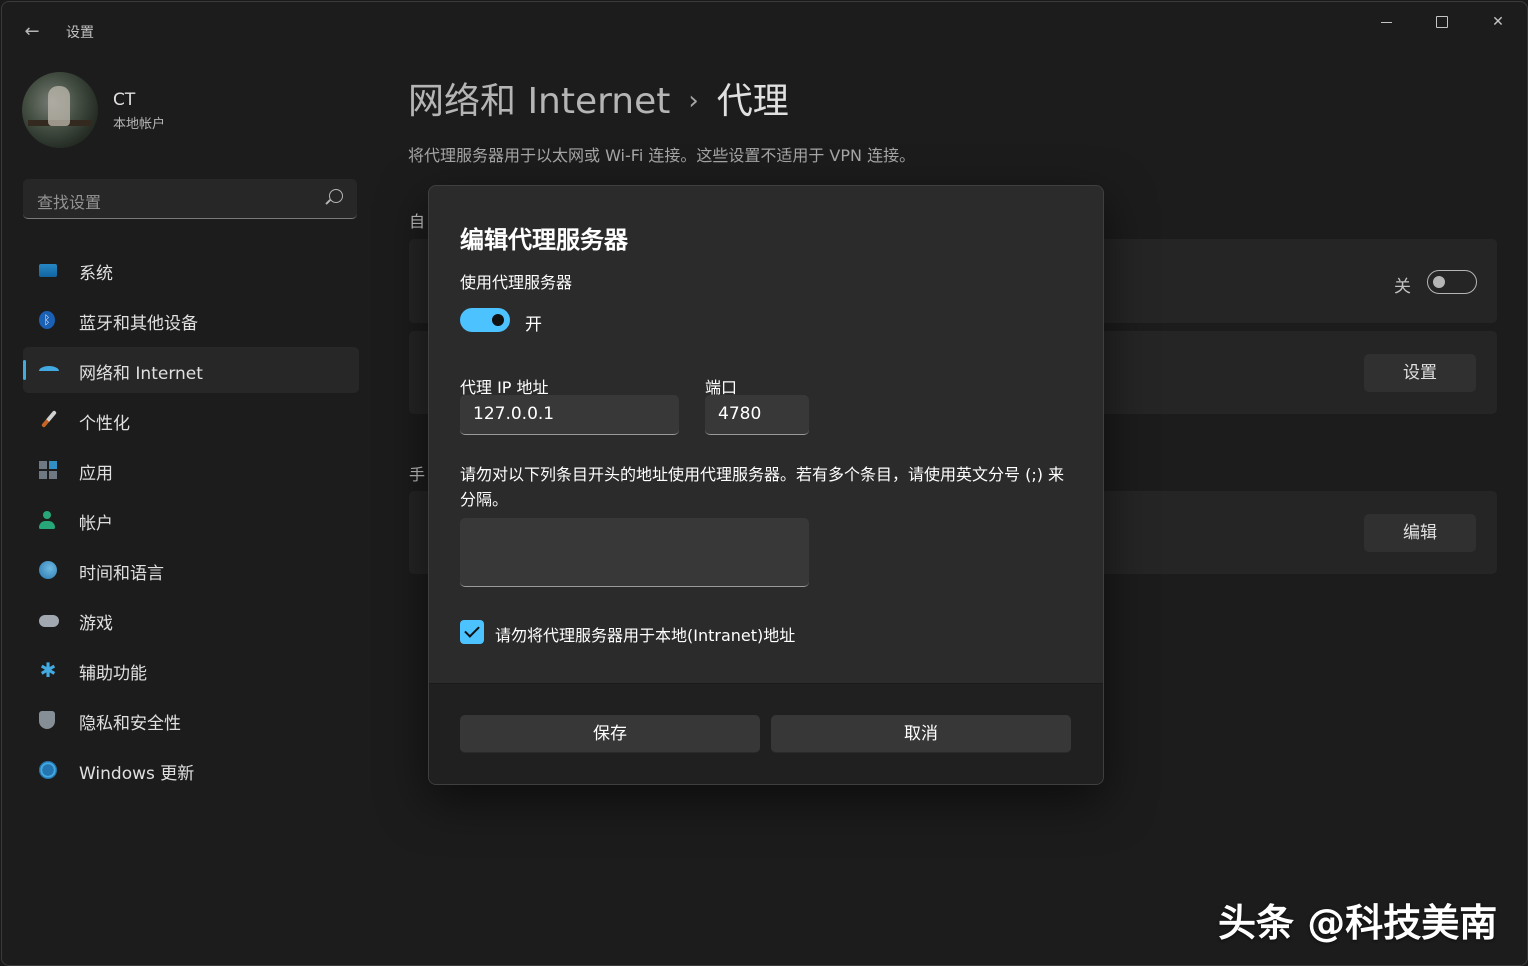  I want to click on cancel-button: 取消, so click(921, 734).